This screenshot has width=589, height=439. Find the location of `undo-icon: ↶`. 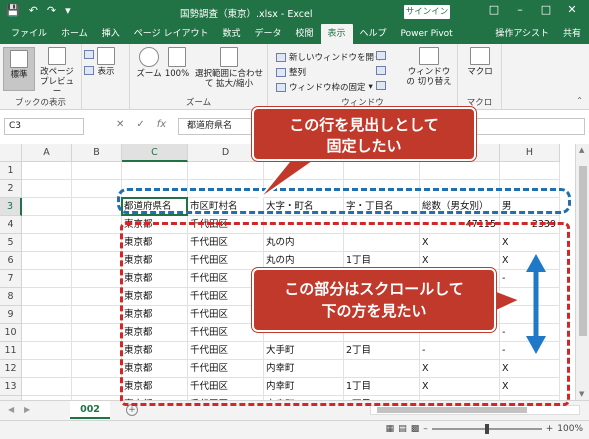

undo-icon: ↶ is located at coordinates (33, 10).